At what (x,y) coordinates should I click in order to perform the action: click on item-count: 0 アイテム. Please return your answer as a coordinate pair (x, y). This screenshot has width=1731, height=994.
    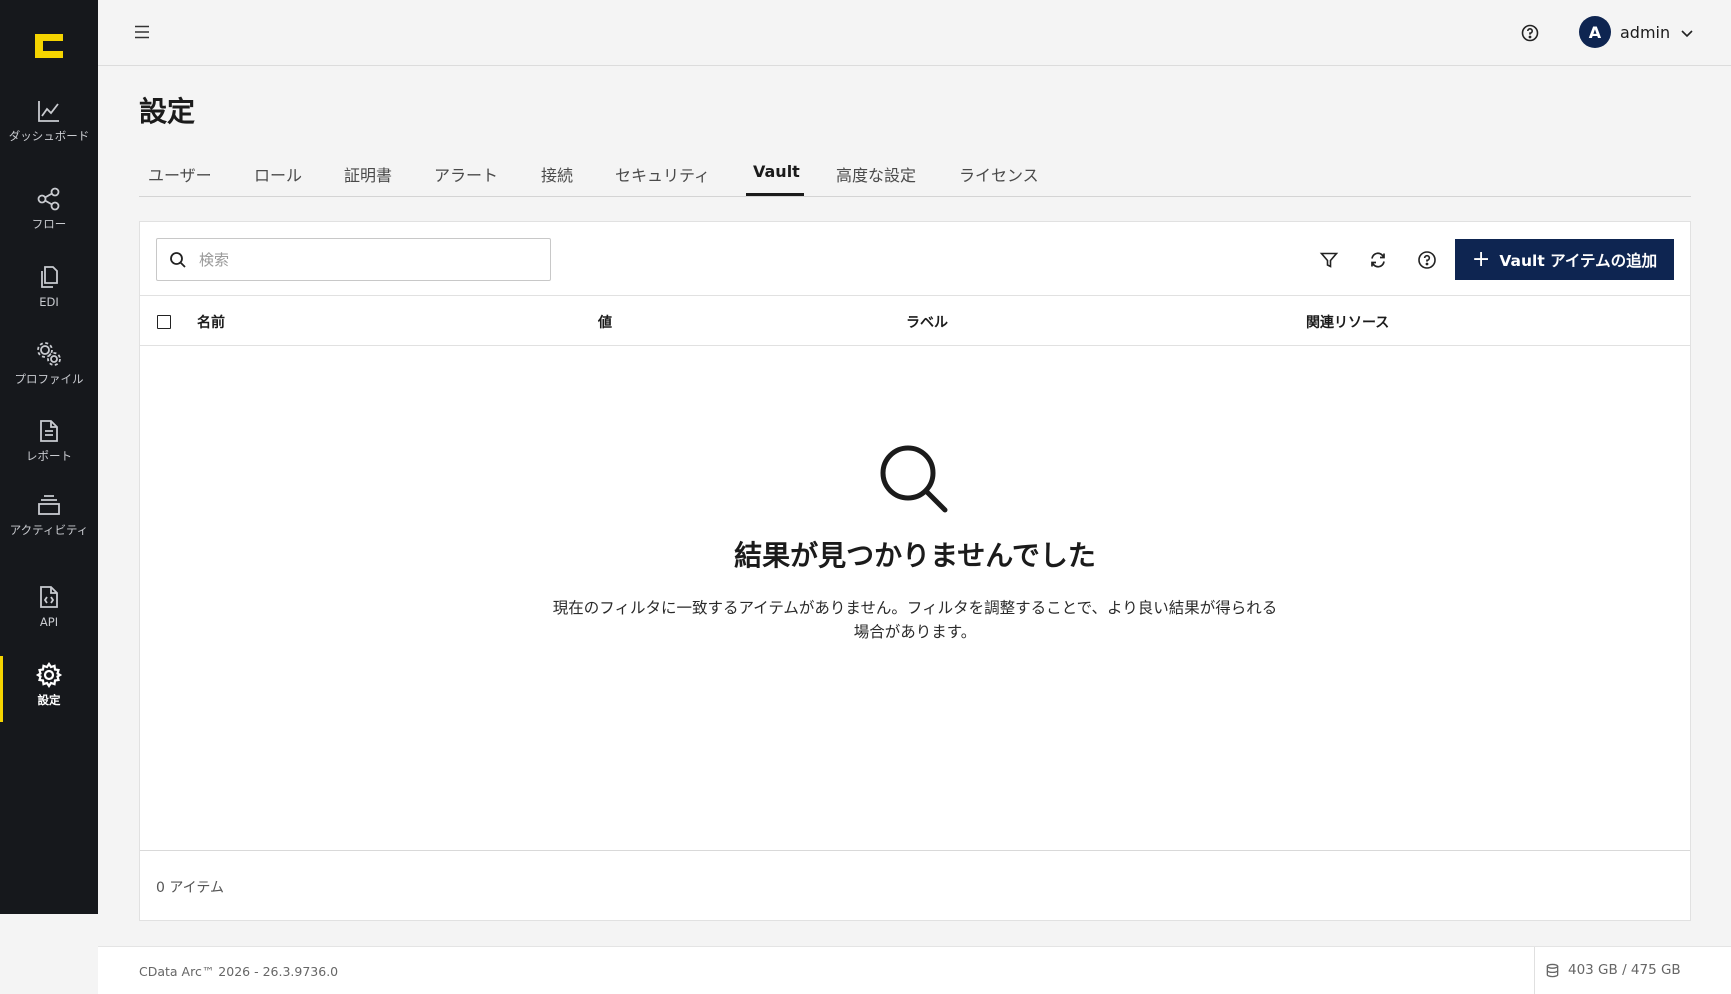
    Looking at the image, I should click on (190, 888).